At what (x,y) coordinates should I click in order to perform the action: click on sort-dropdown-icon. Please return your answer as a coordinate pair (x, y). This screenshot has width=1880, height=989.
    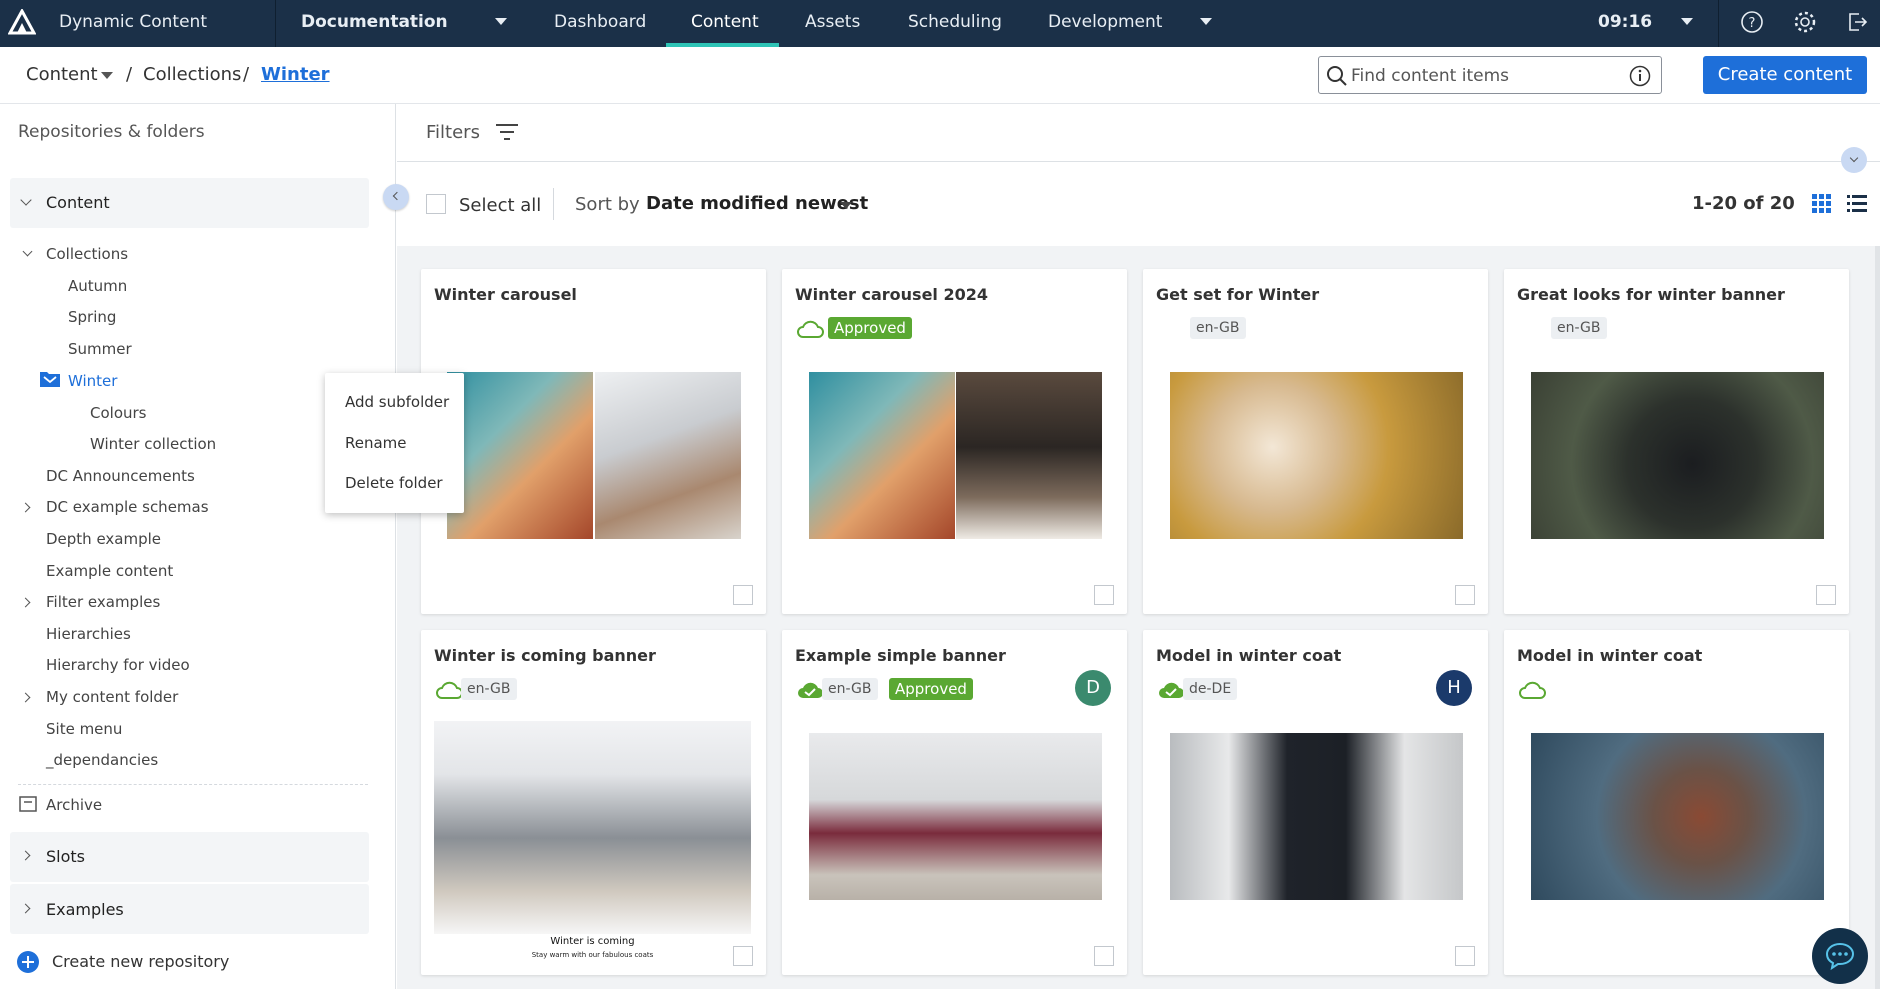
    Looking at the image, I should click on (846, 205).